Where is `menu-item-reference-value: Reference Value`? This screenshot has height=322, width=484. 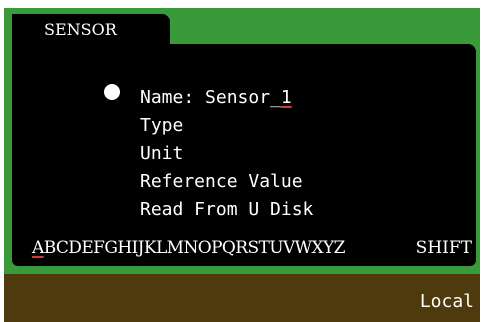
menu-item-reference-value: Reference Value is located at coordinates (226, 182).